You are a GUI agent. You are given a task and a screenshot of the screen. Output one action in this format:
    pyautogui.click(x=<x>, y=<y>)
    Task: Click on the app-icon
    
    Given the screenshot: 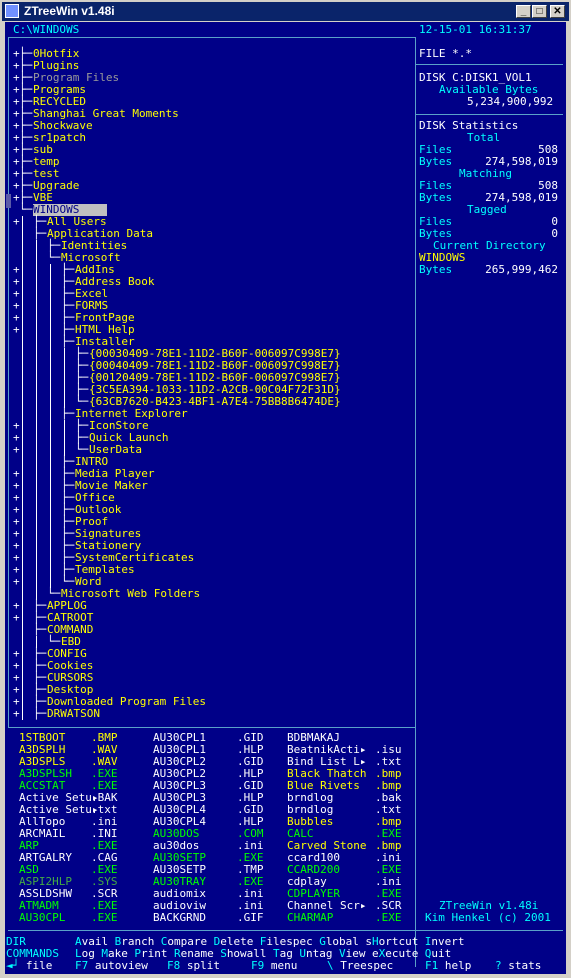 What is the action you would take?
    pyautogui.click(x=12, y=11)
    